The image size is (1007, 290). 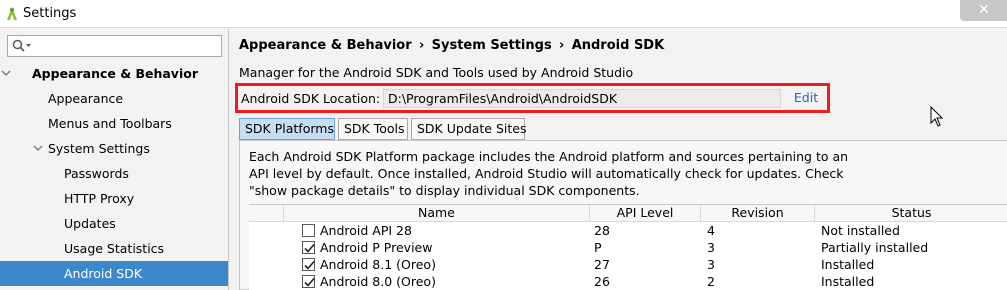 What do you see at coordinates (758, 213) in the screenshot?
I see `column-header-revision: Revision` at bounding box center [758, 213].